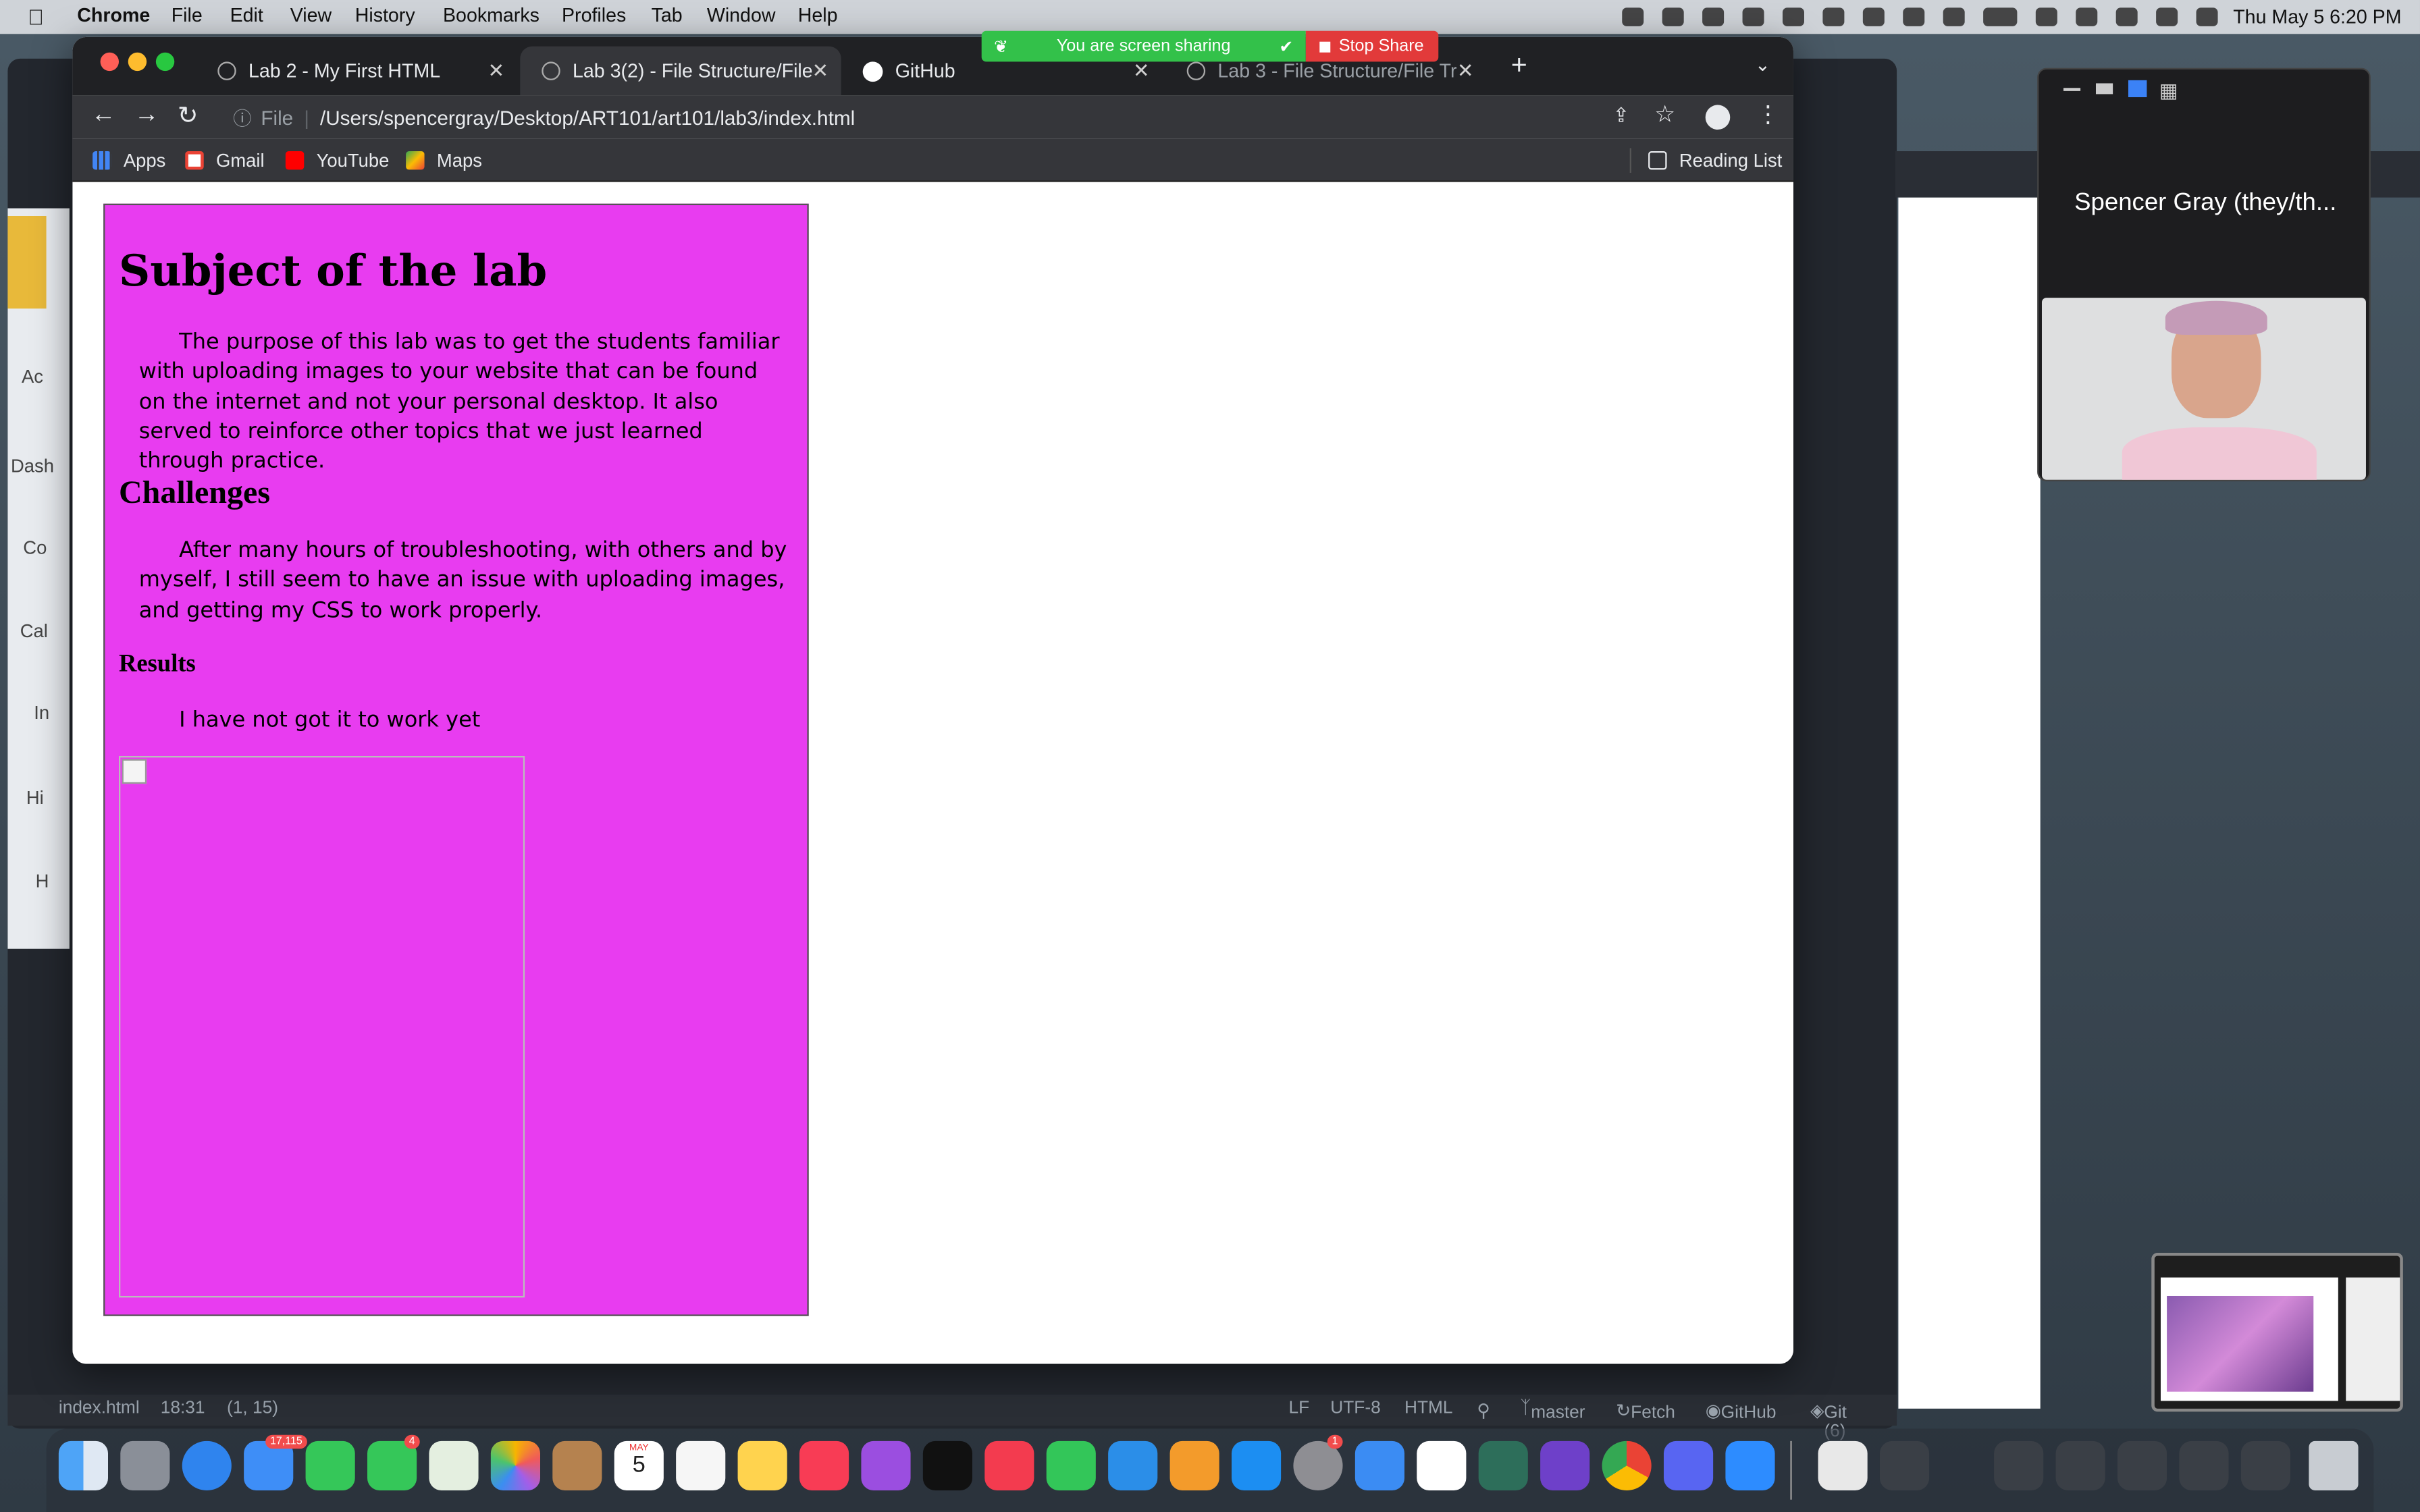 Image resolution: width=2420 pixels, height=1512 pixels. What do you see at coordinates (146, 116) in the screenshot?
I see `forward-icon: →` at bounding box center [146, 116].